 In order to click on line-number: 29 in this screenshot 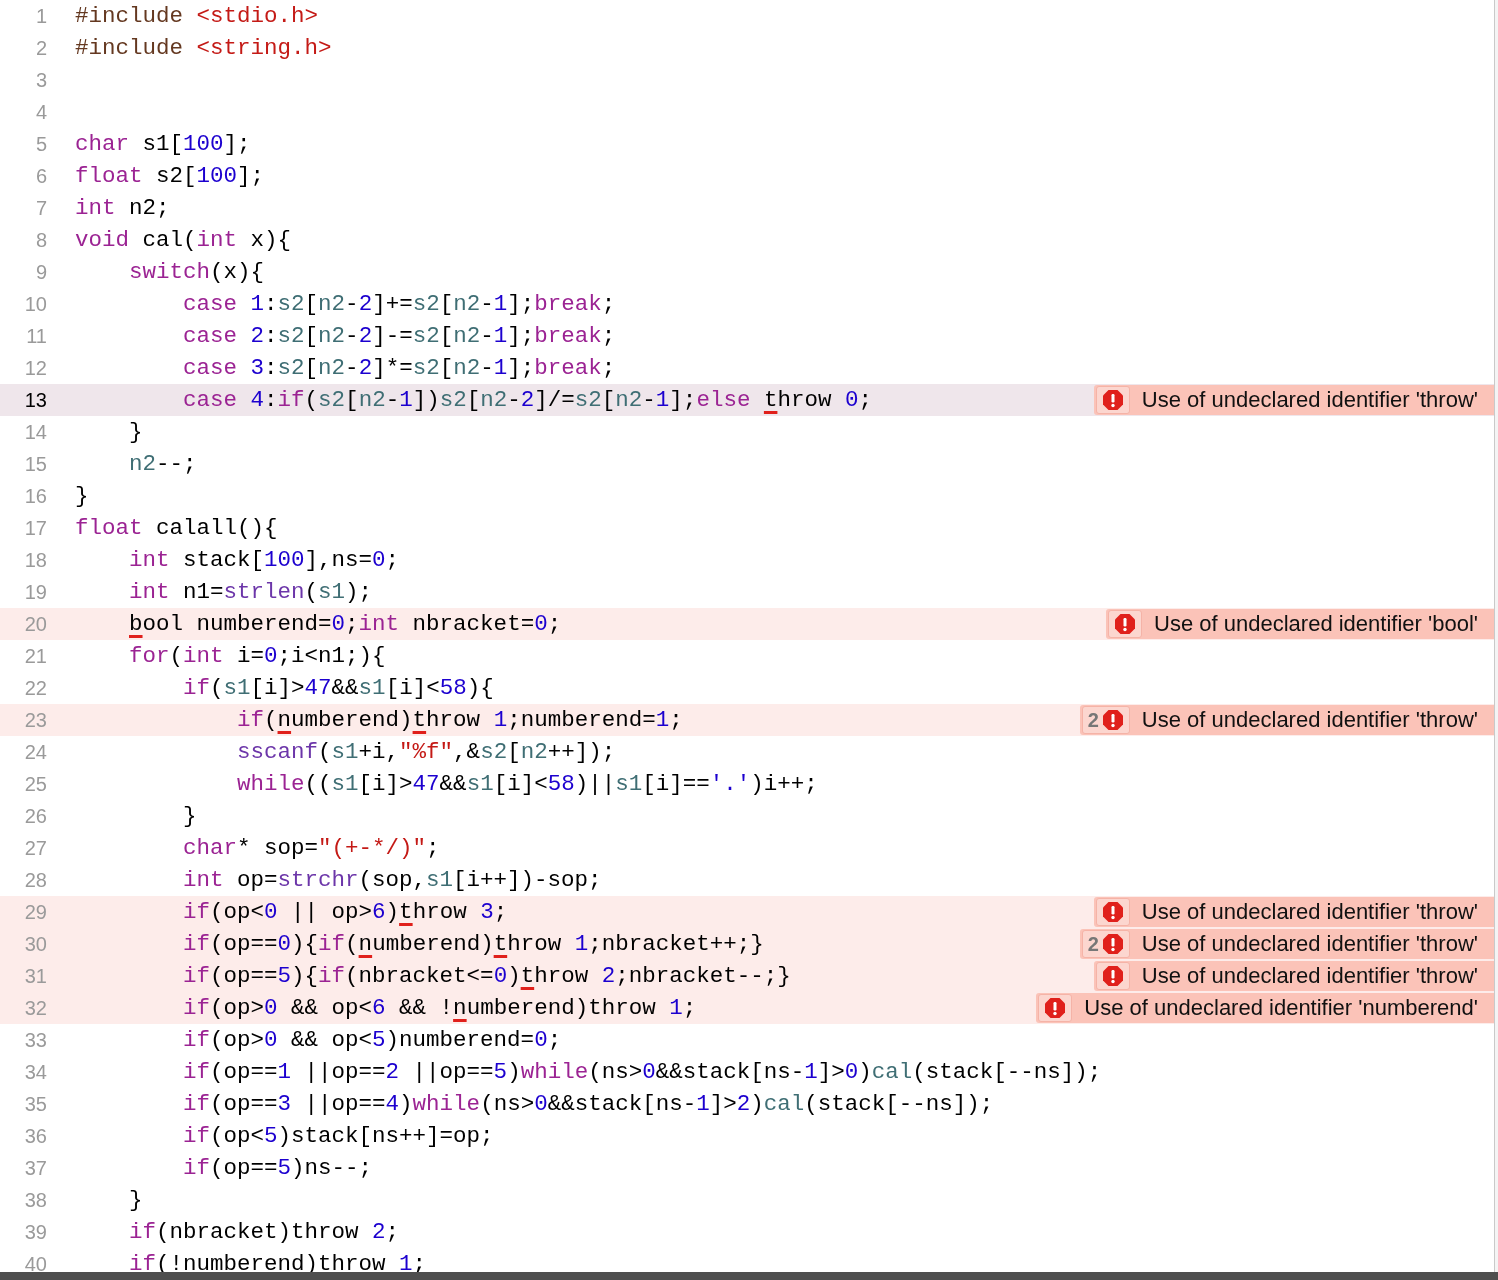, I will do `click(35, 912)`.